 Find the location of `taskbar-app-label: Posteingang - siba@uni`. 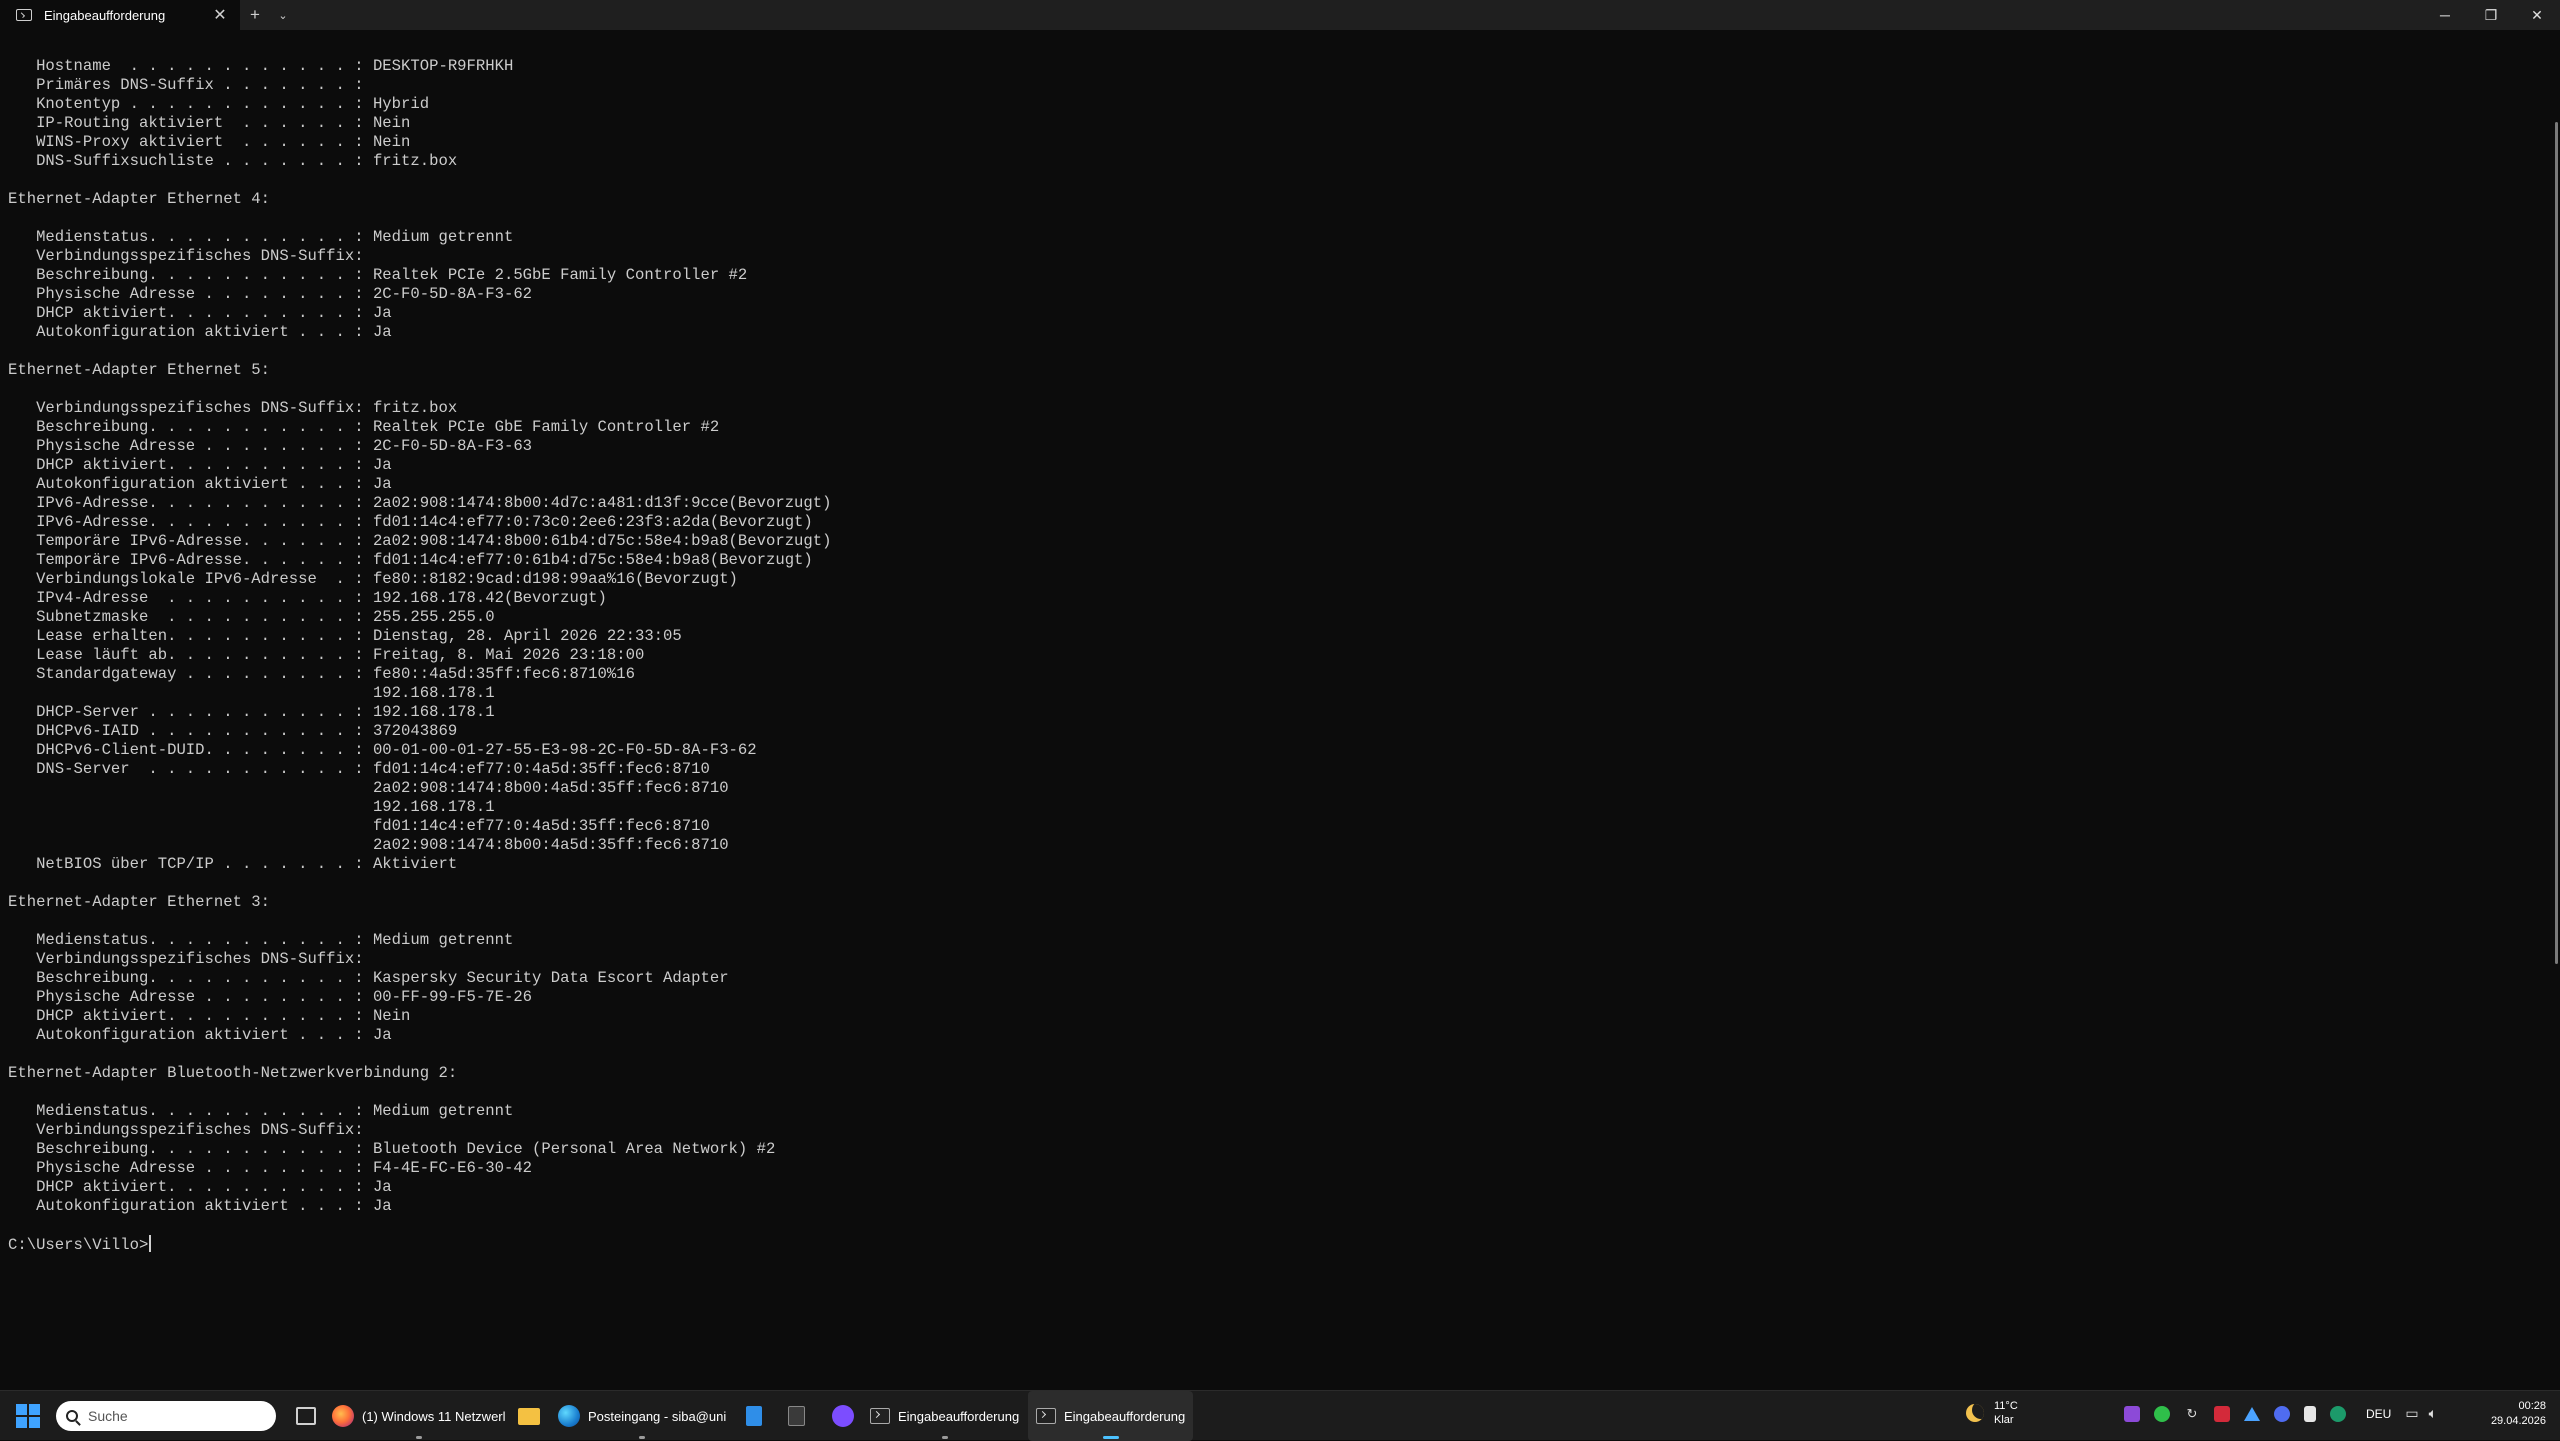

taskbar-app-label: Posteingang - siba@uni is located at coordinates (657, 1416).